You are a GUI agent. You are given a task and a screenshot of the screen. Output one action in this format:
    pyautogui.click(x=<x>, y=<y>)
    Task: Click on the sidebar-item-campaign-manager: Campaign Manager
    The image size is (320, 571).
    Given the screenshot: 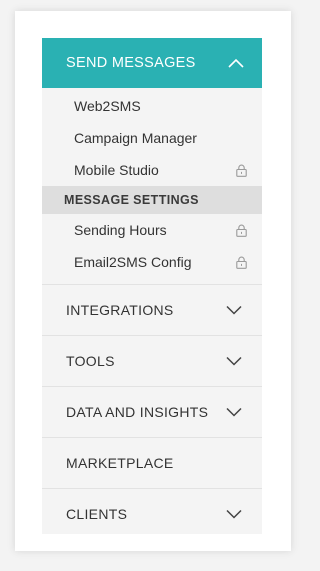 What is the action you would take?
    pyautogui.click(x=152, y=138)
    